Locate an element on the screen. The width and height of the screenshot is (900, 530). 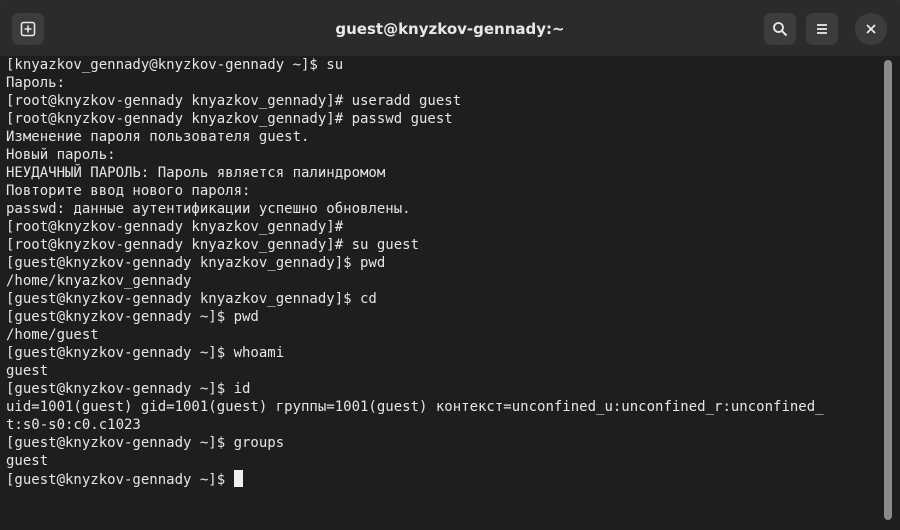
terminal-prompt: [guest@knyzkov-gennady ~]$ is located at coordinates (120, 480).